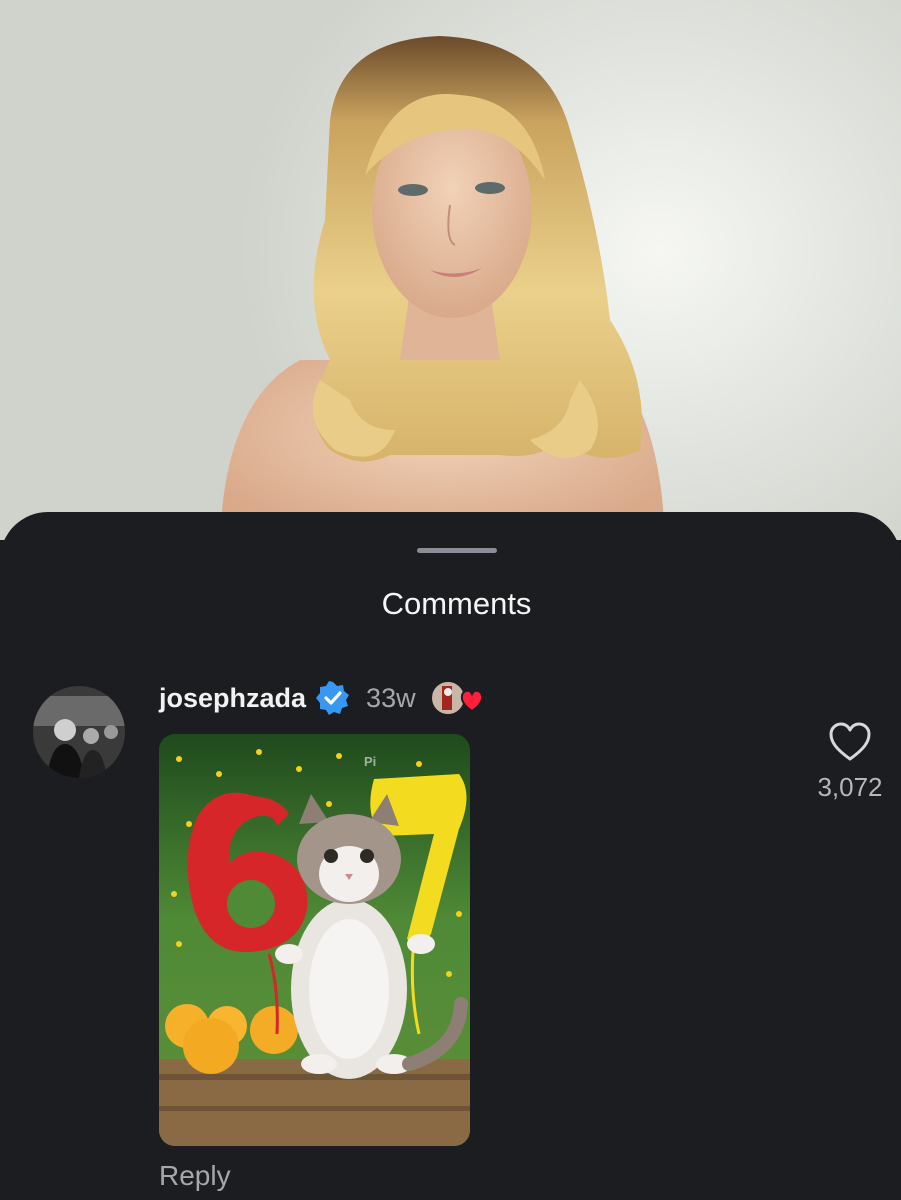  Describe the element at coordinates (458, 698) in the screenshot. I see `creator-liked-indicator` at that location.